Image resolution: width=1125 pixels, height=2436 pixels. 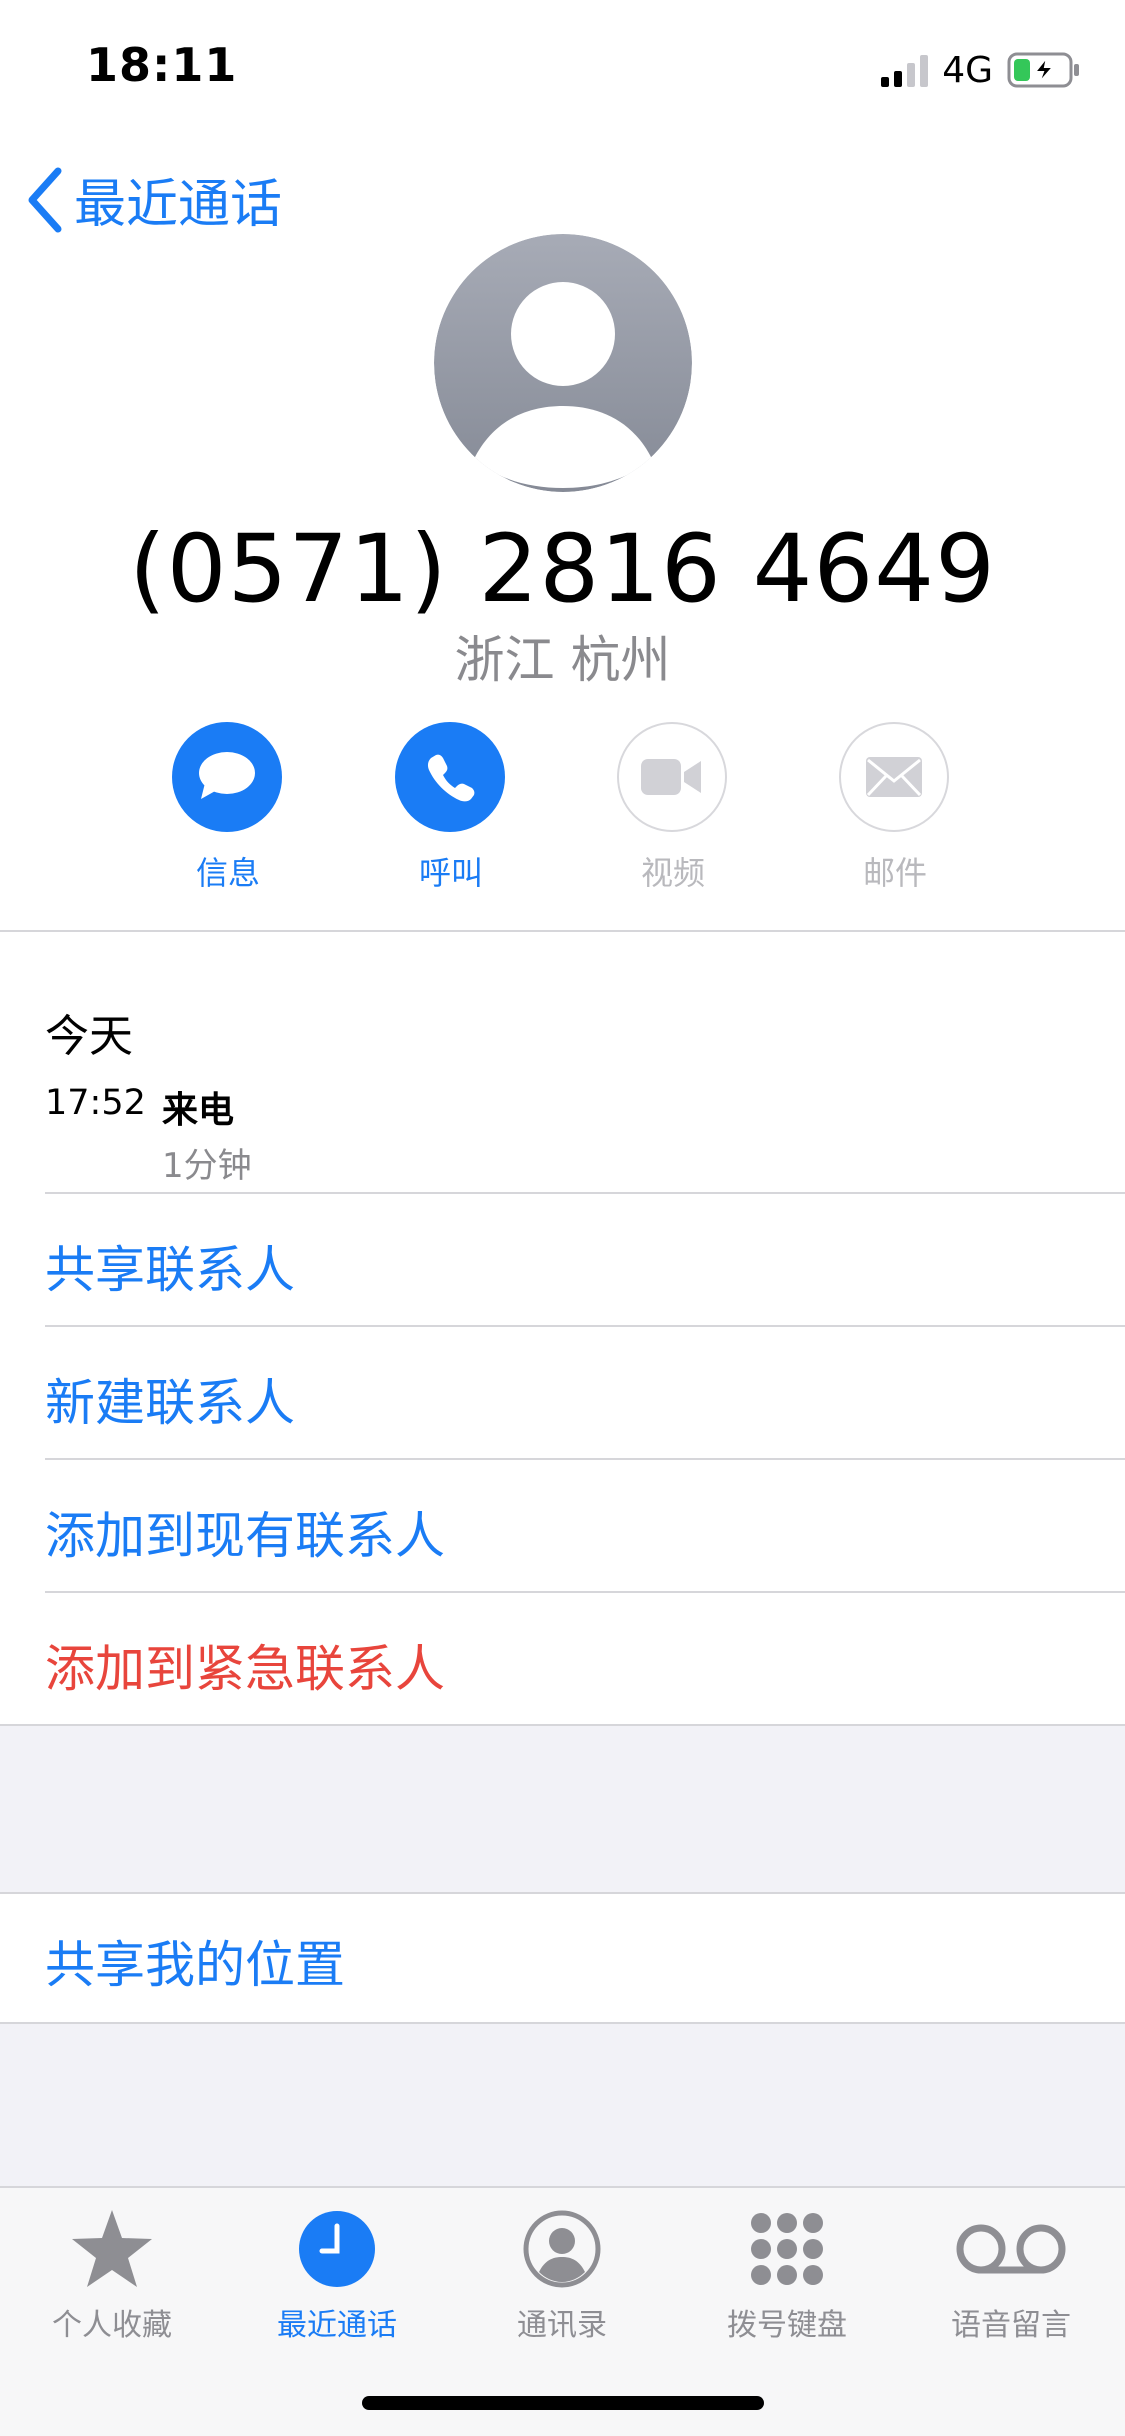 I want to click on tab-label: 语音留言, so click(x=1011, y=2325).